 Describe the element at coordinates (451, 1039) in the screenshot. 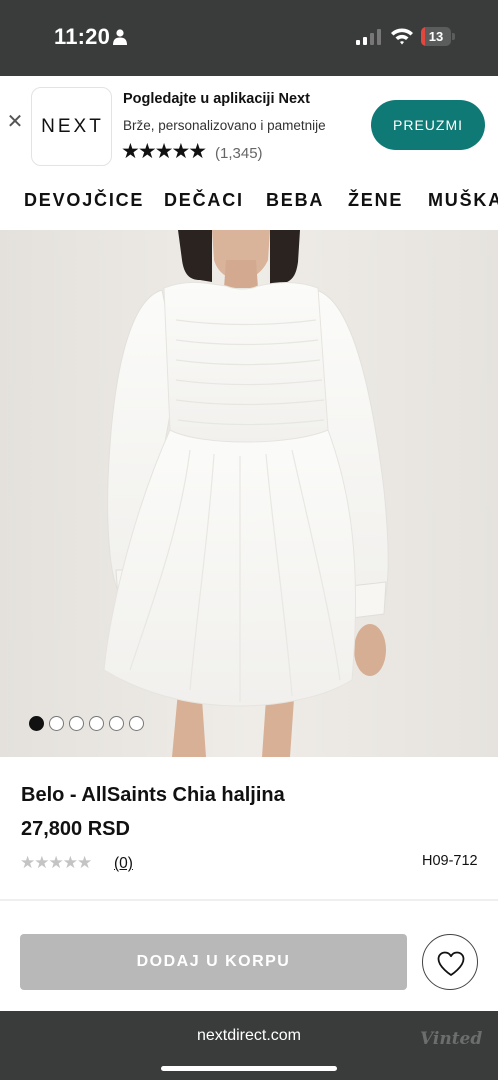

I see `watermark: Vinted` at that location.